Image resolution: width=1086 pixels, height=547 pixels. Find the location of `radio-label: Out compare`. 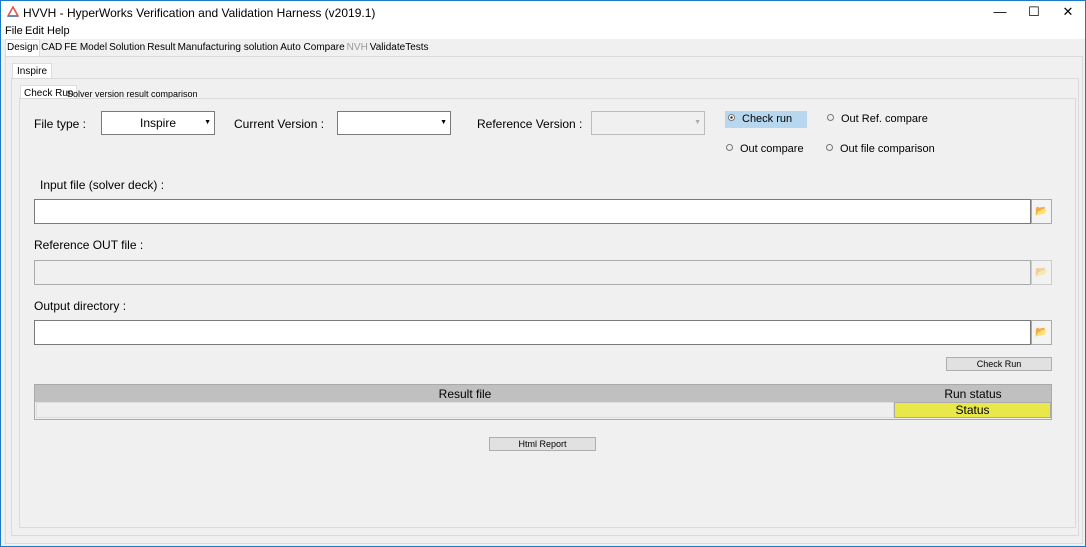

radio-label: Out compare is located at coordinates (772, 149).